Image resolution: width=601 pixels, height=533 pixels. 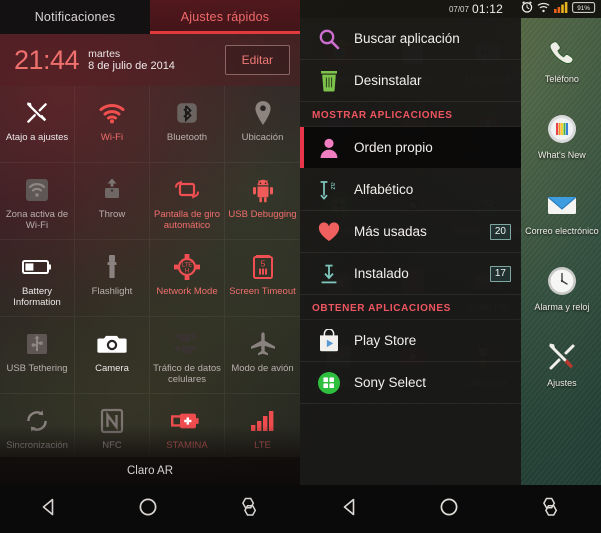 I want to click on tile-zona-activa-wifi: Zona activa de Wi-Fi, so click(x=37, y=201).